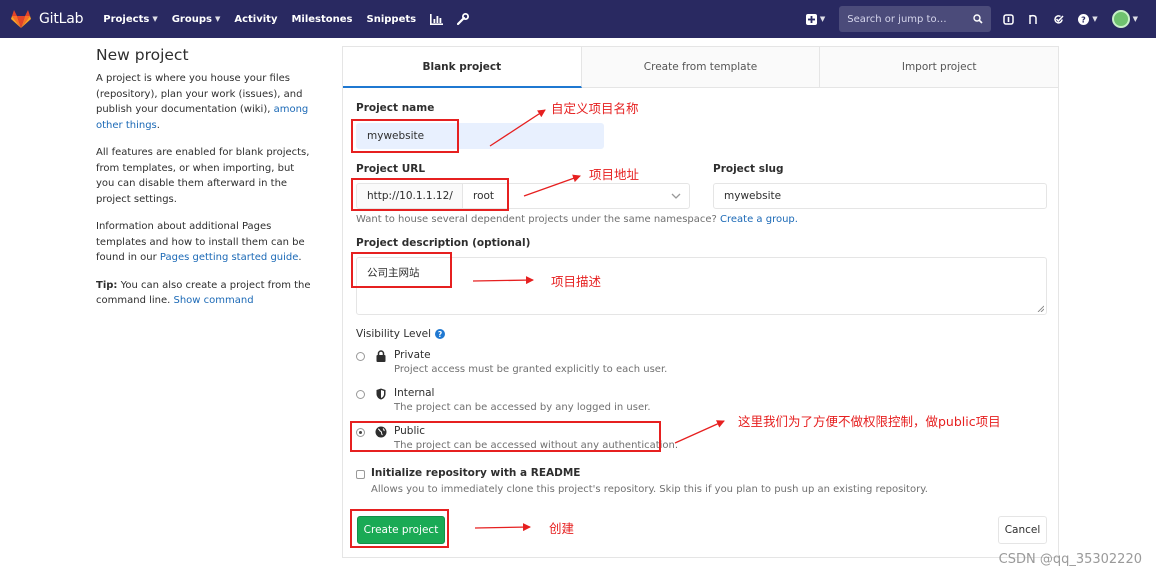 The image size is (1156, 574). What do you see at coordinates (614, 174) in the screenshot?
I see `annotation-text-url: 项目地址` at bounding box center [614, 174].